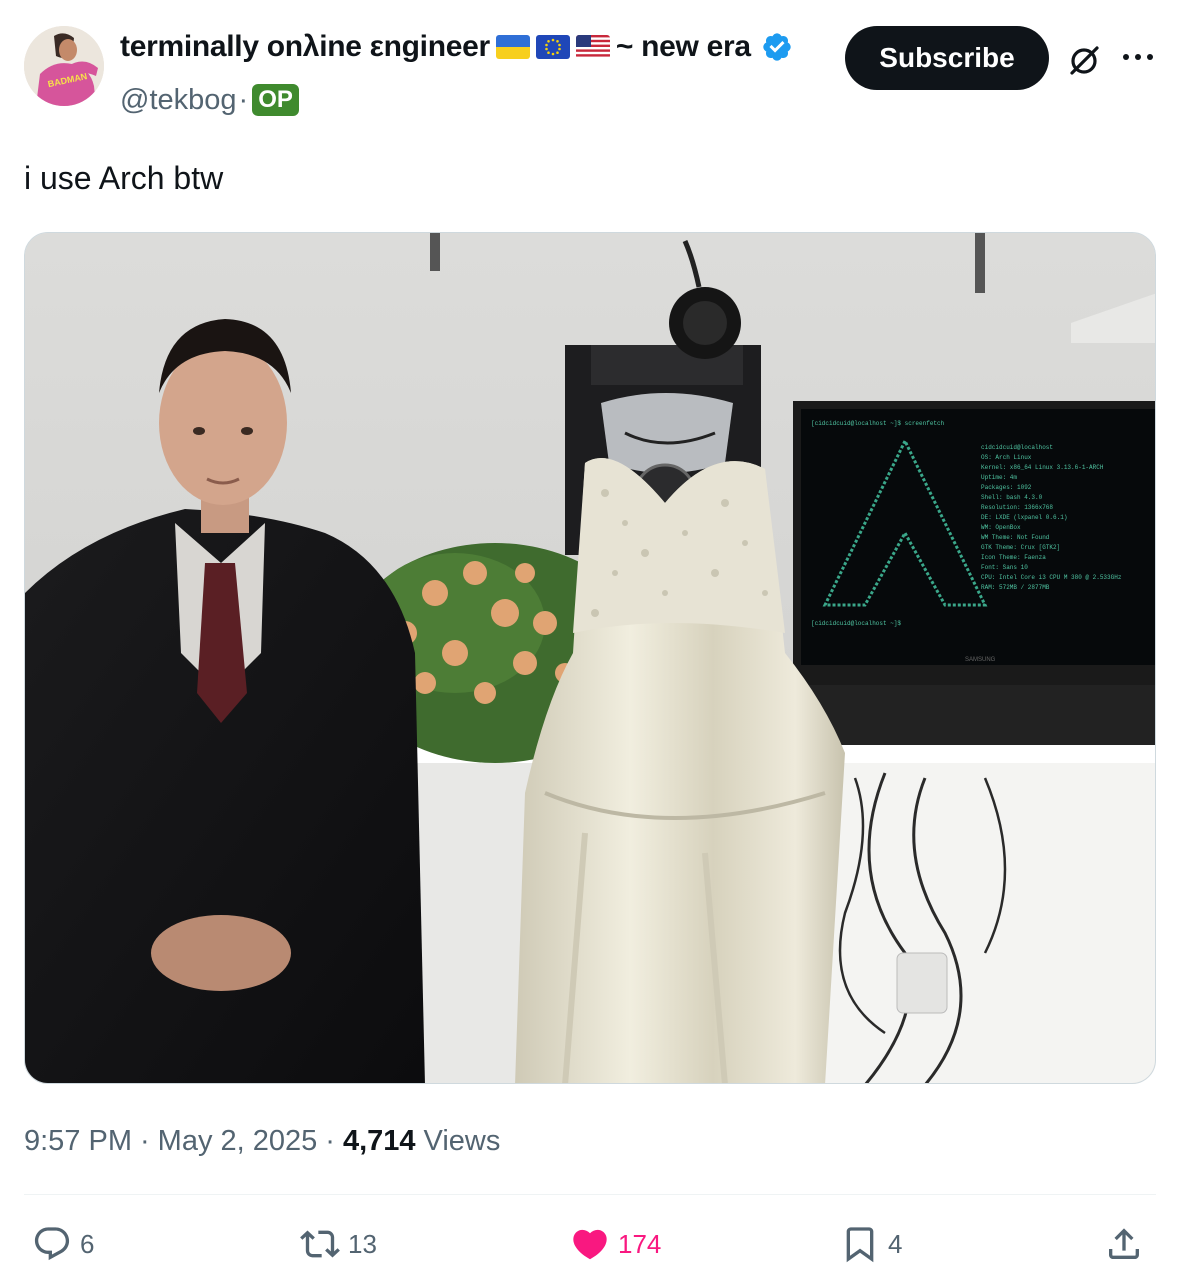  Describe the element at coordinates (512, 47) in the screenshot. I see `ukraine-flag-icon` at that location.